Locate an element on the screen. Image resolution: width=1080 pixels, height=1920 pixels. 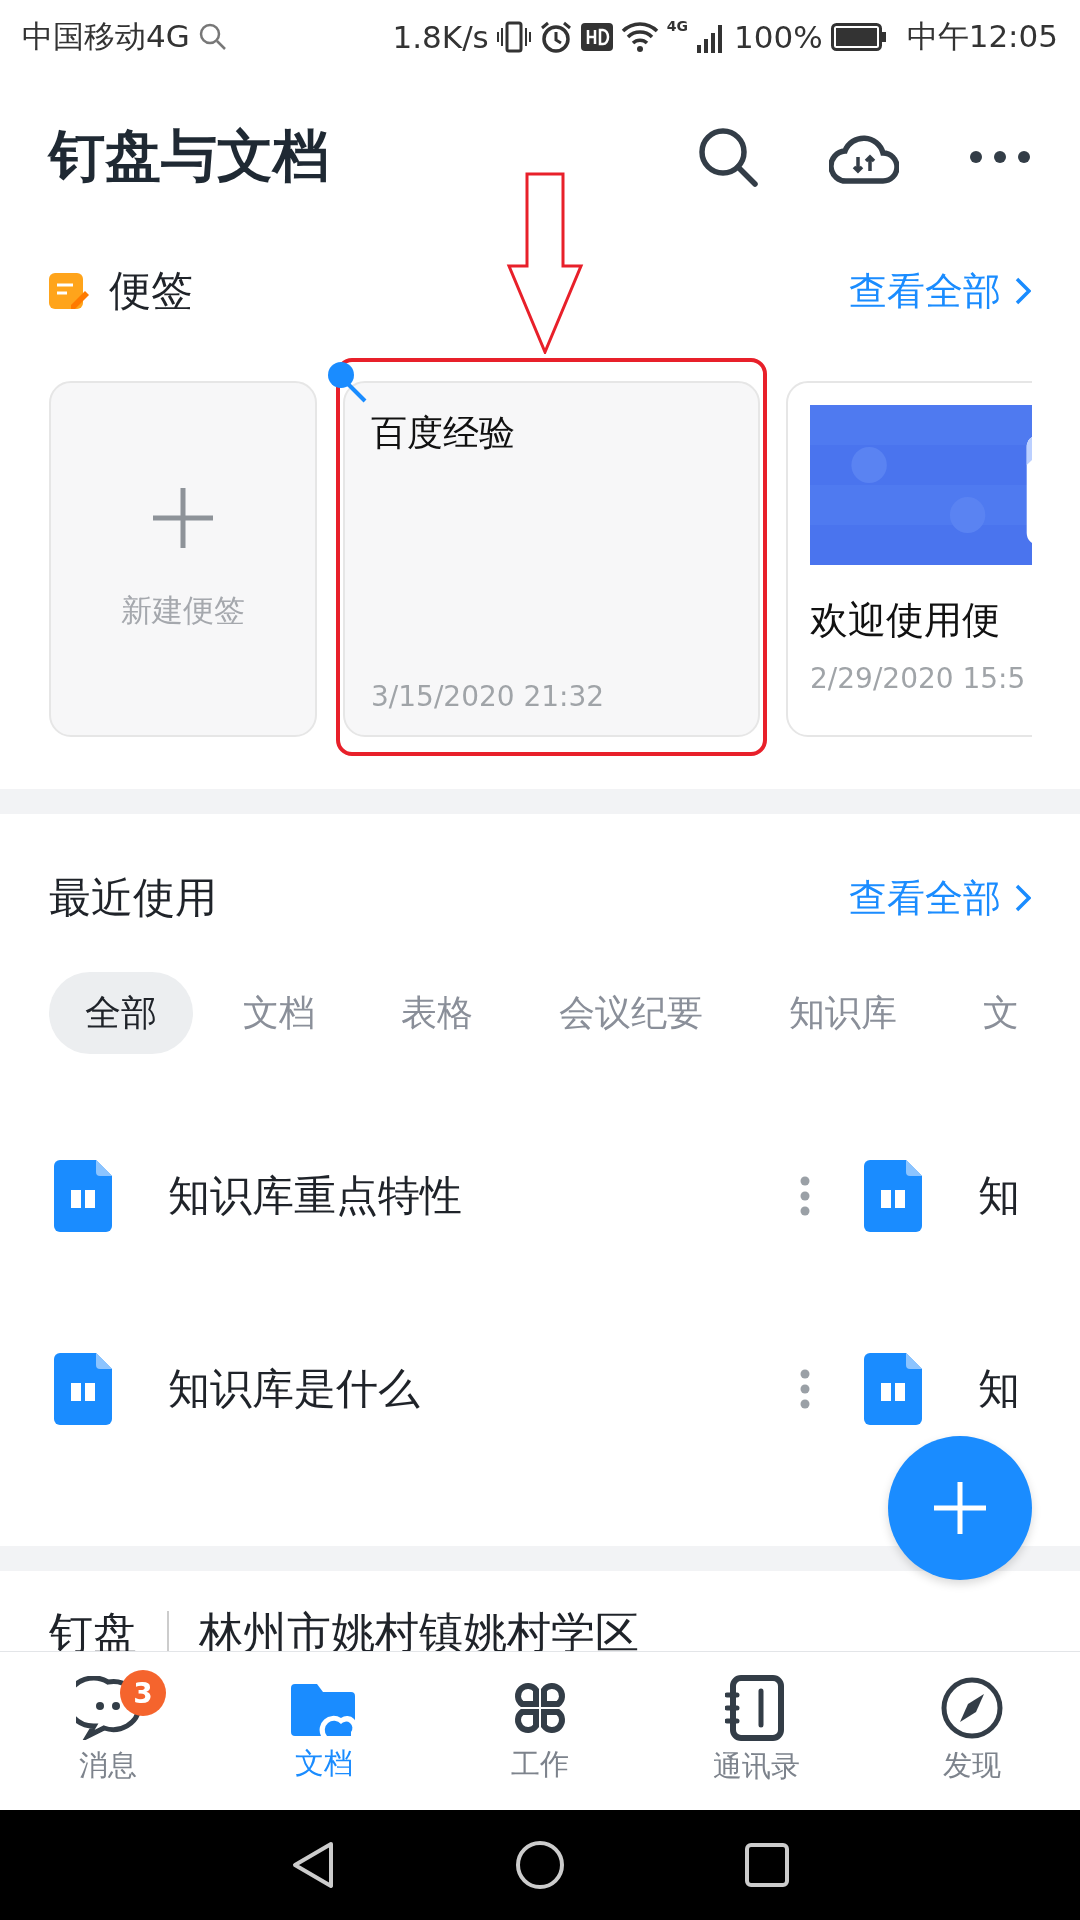
section-title: 便签 is located at coordinates (151, 291).